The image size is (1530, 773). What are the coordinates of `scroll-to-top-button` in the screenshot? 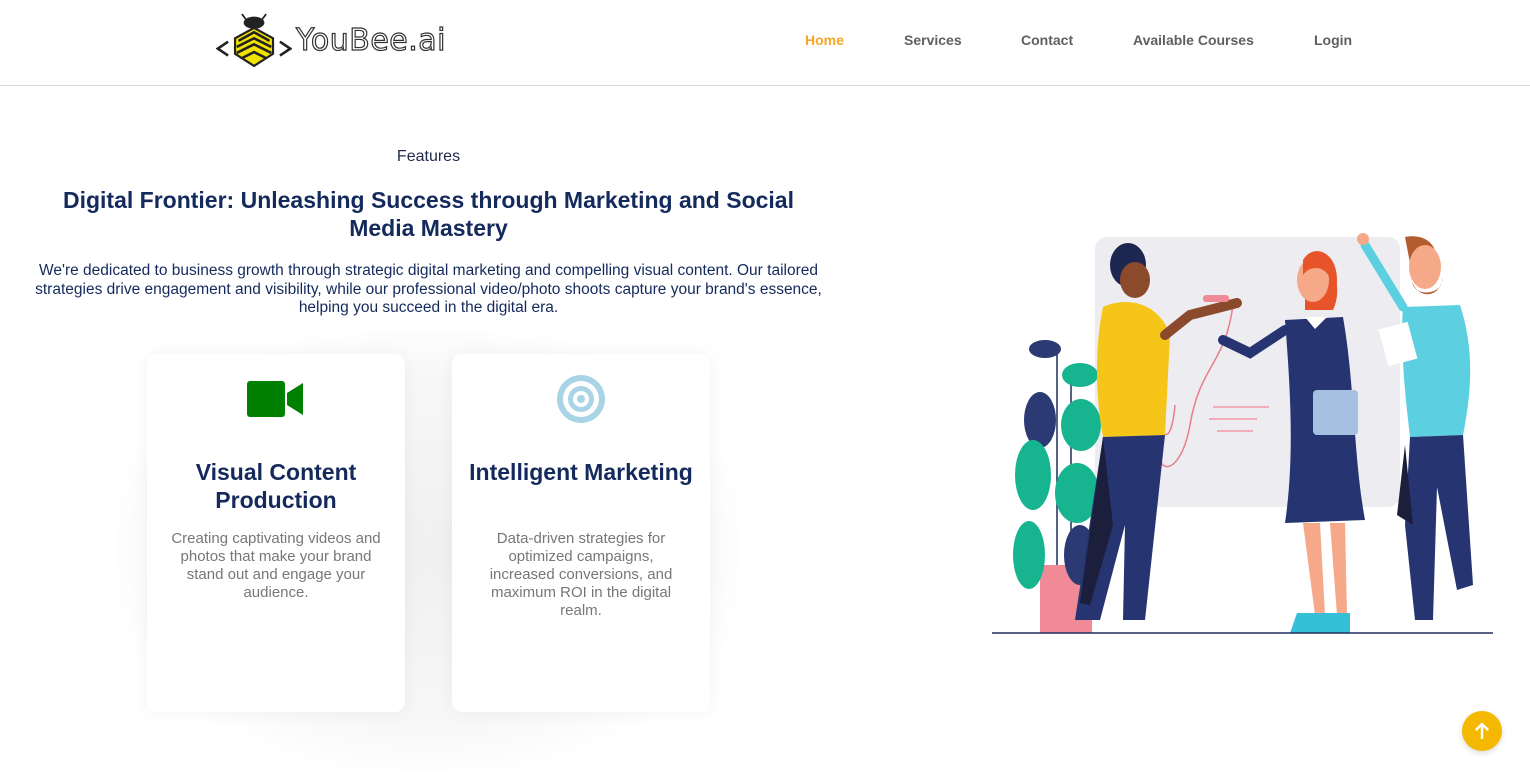 It's located at (1482, 731).